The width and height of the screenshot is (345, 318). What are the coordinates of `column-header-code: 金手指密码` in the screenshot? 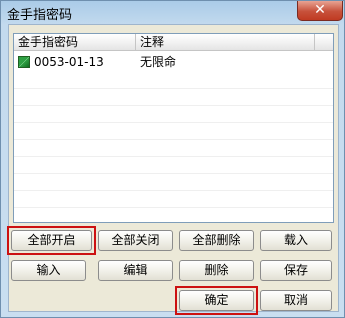 It's located at (75, 42).